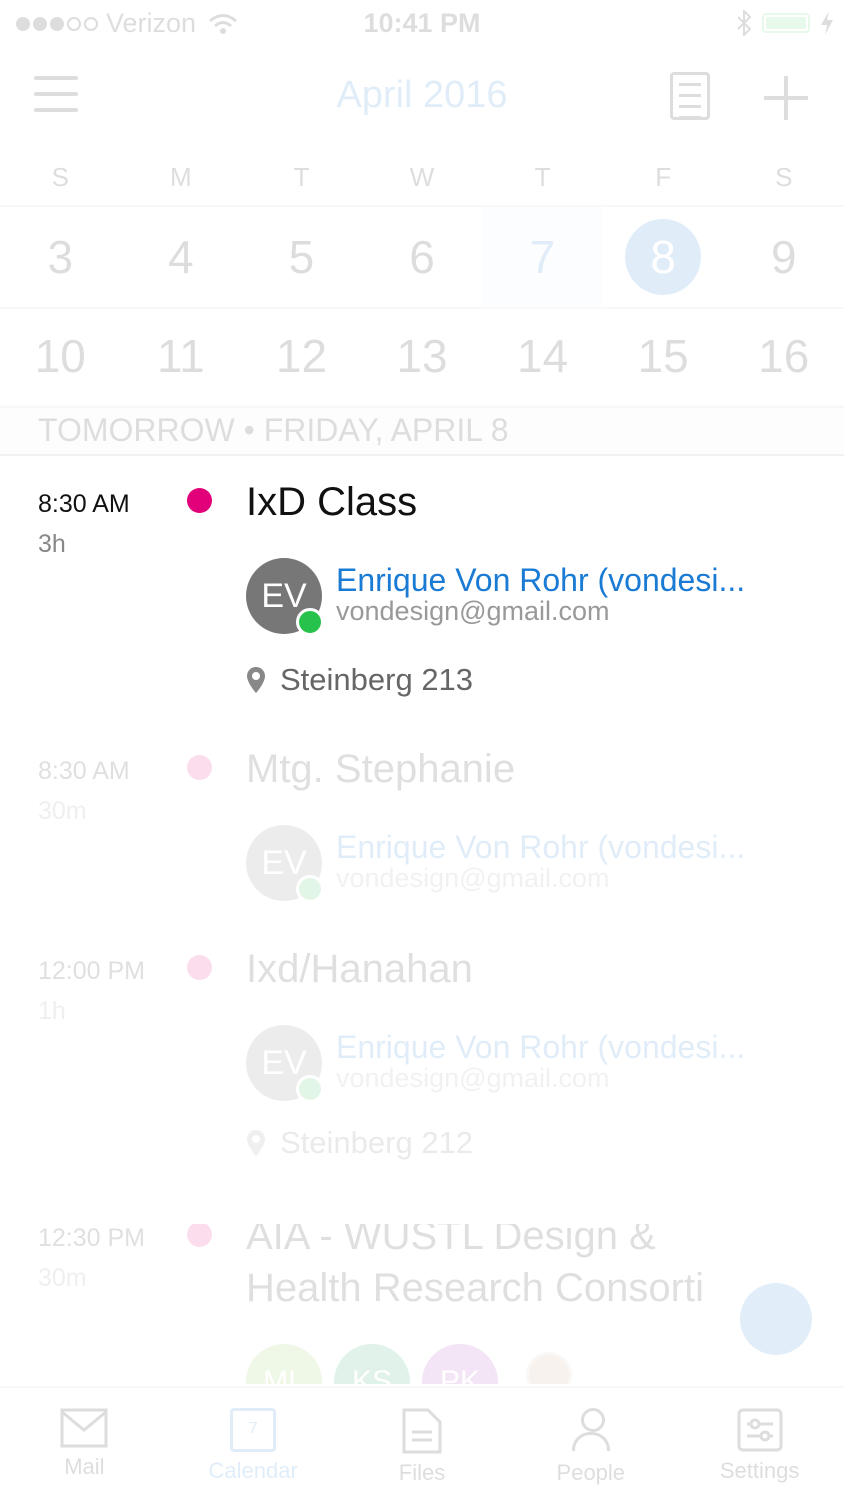  Describe the element at coordinates (181, 257) in the screenshot. I see `calendar-day: 4` at that location.